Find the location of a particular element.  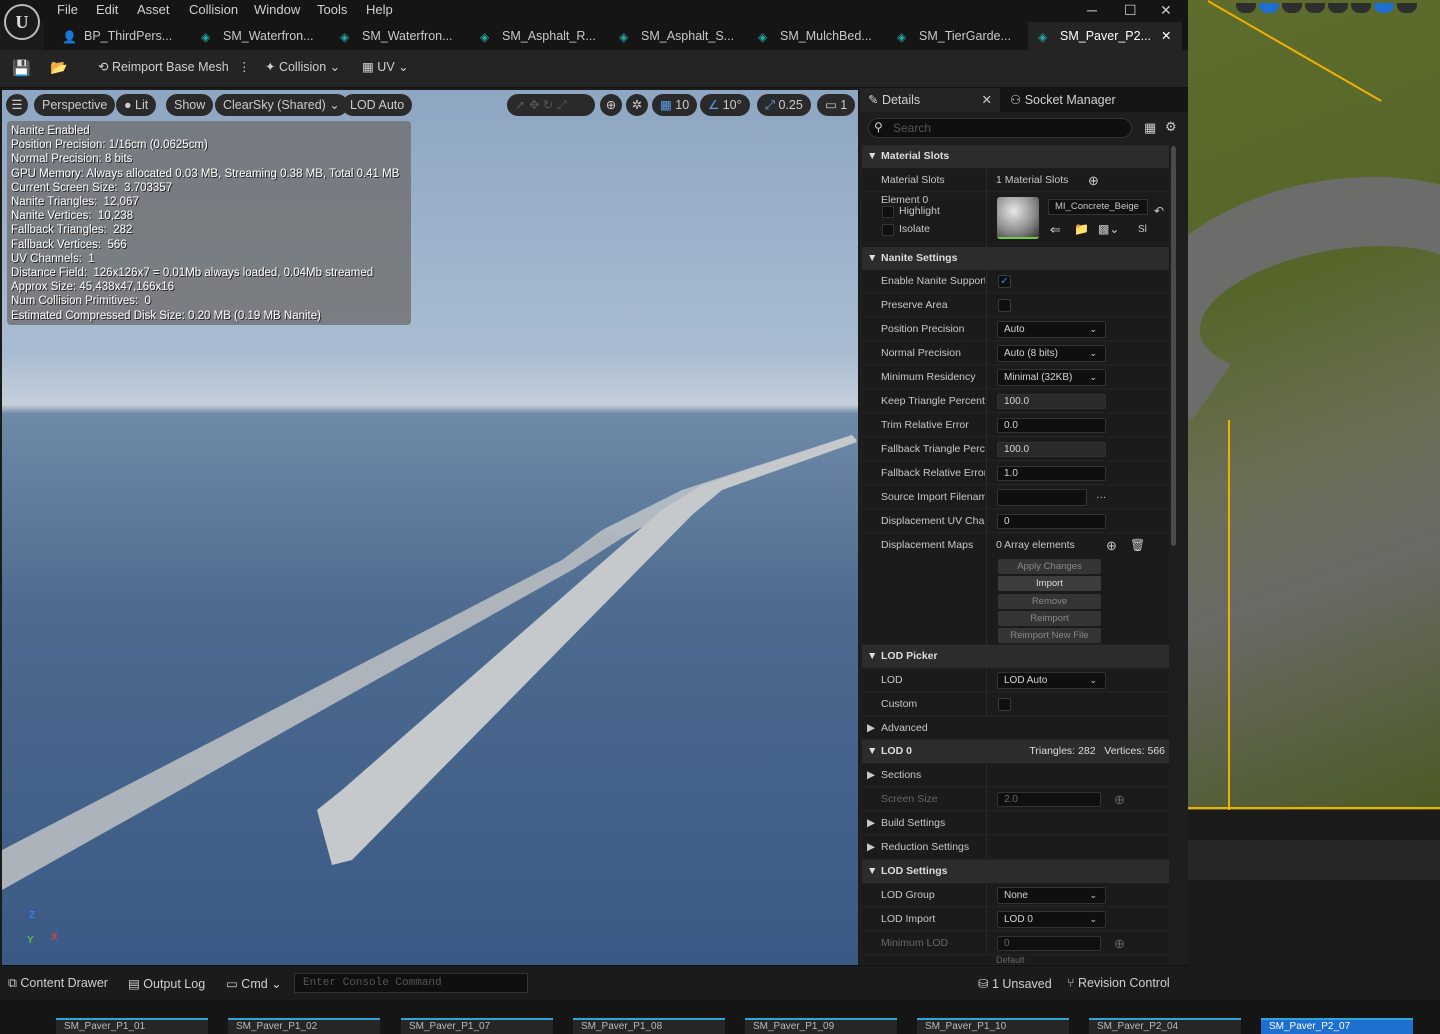

lit-button: ● Lit is located at coordinates (136, 105).